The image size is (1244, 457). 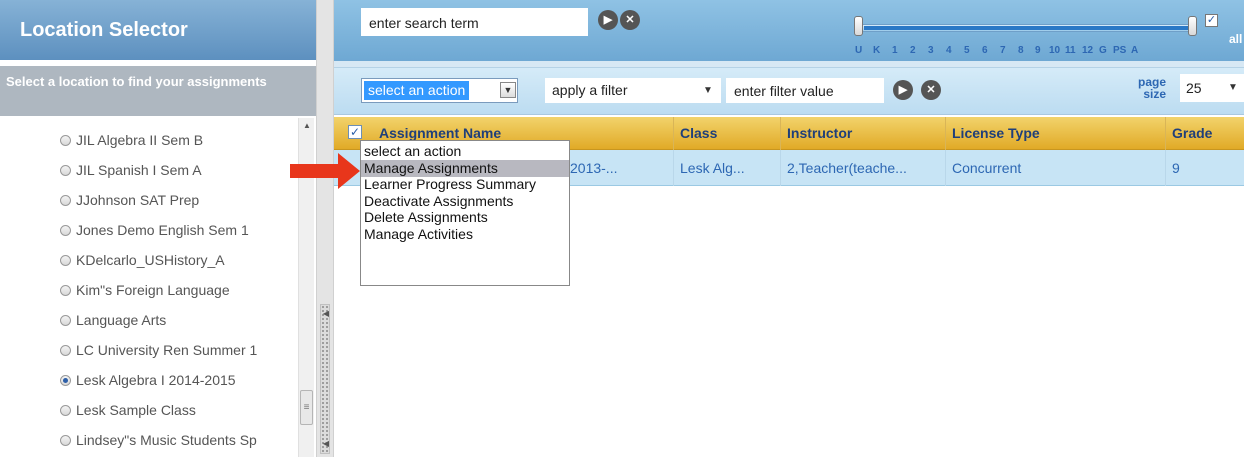 What do you see at coordinates (1119, 50) in the screenshot?
I see `grade-tick-label: PS` at bounding box center [1119, 50].